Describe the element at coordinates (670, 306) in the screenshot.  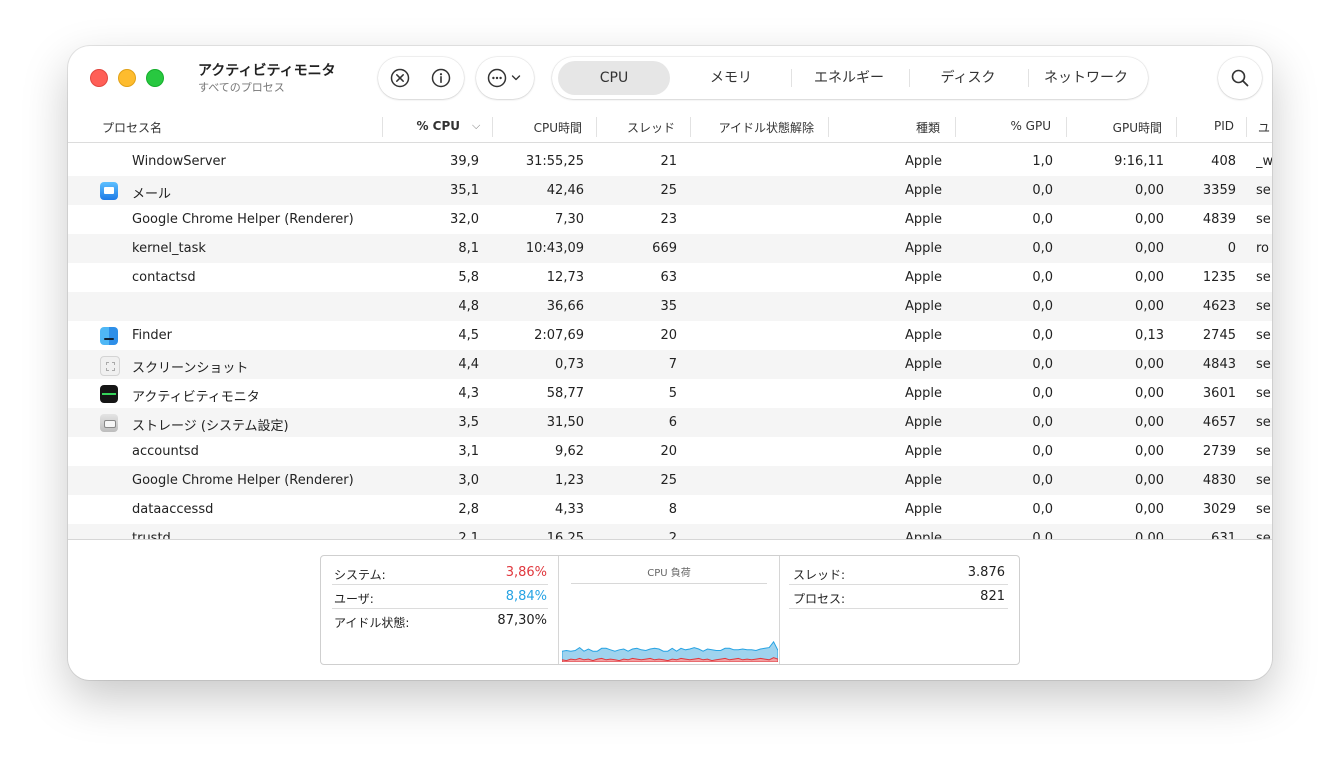
I see `table-row: 4,8 36,66 35 Apple 0,0 0,00 4623 se` at that location.